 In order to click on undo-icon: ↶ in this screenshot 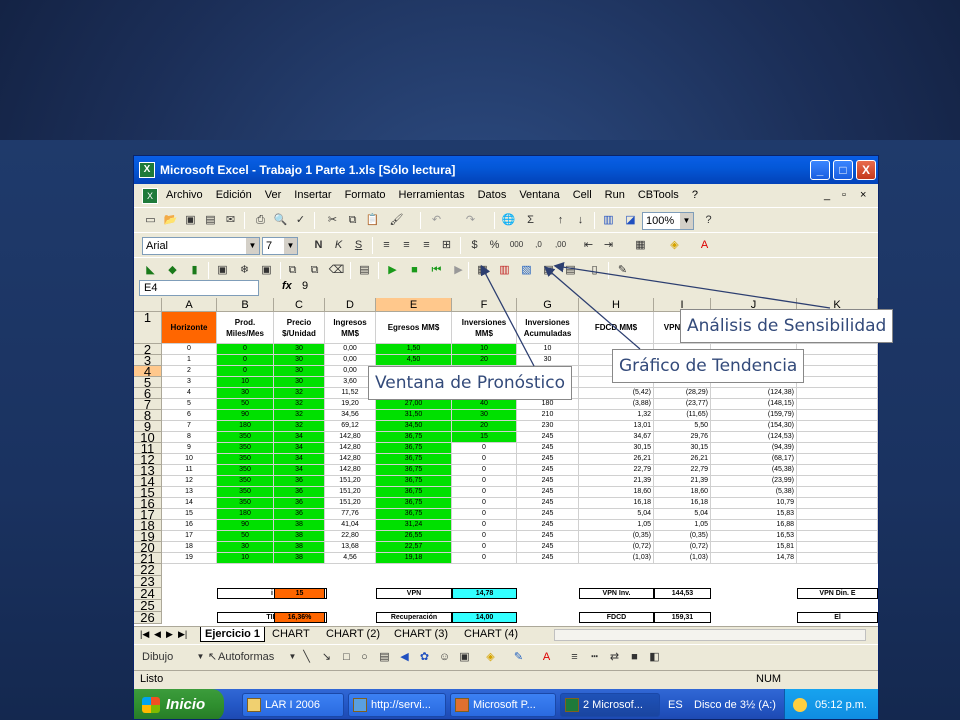, I will do `click(436, 220)`.